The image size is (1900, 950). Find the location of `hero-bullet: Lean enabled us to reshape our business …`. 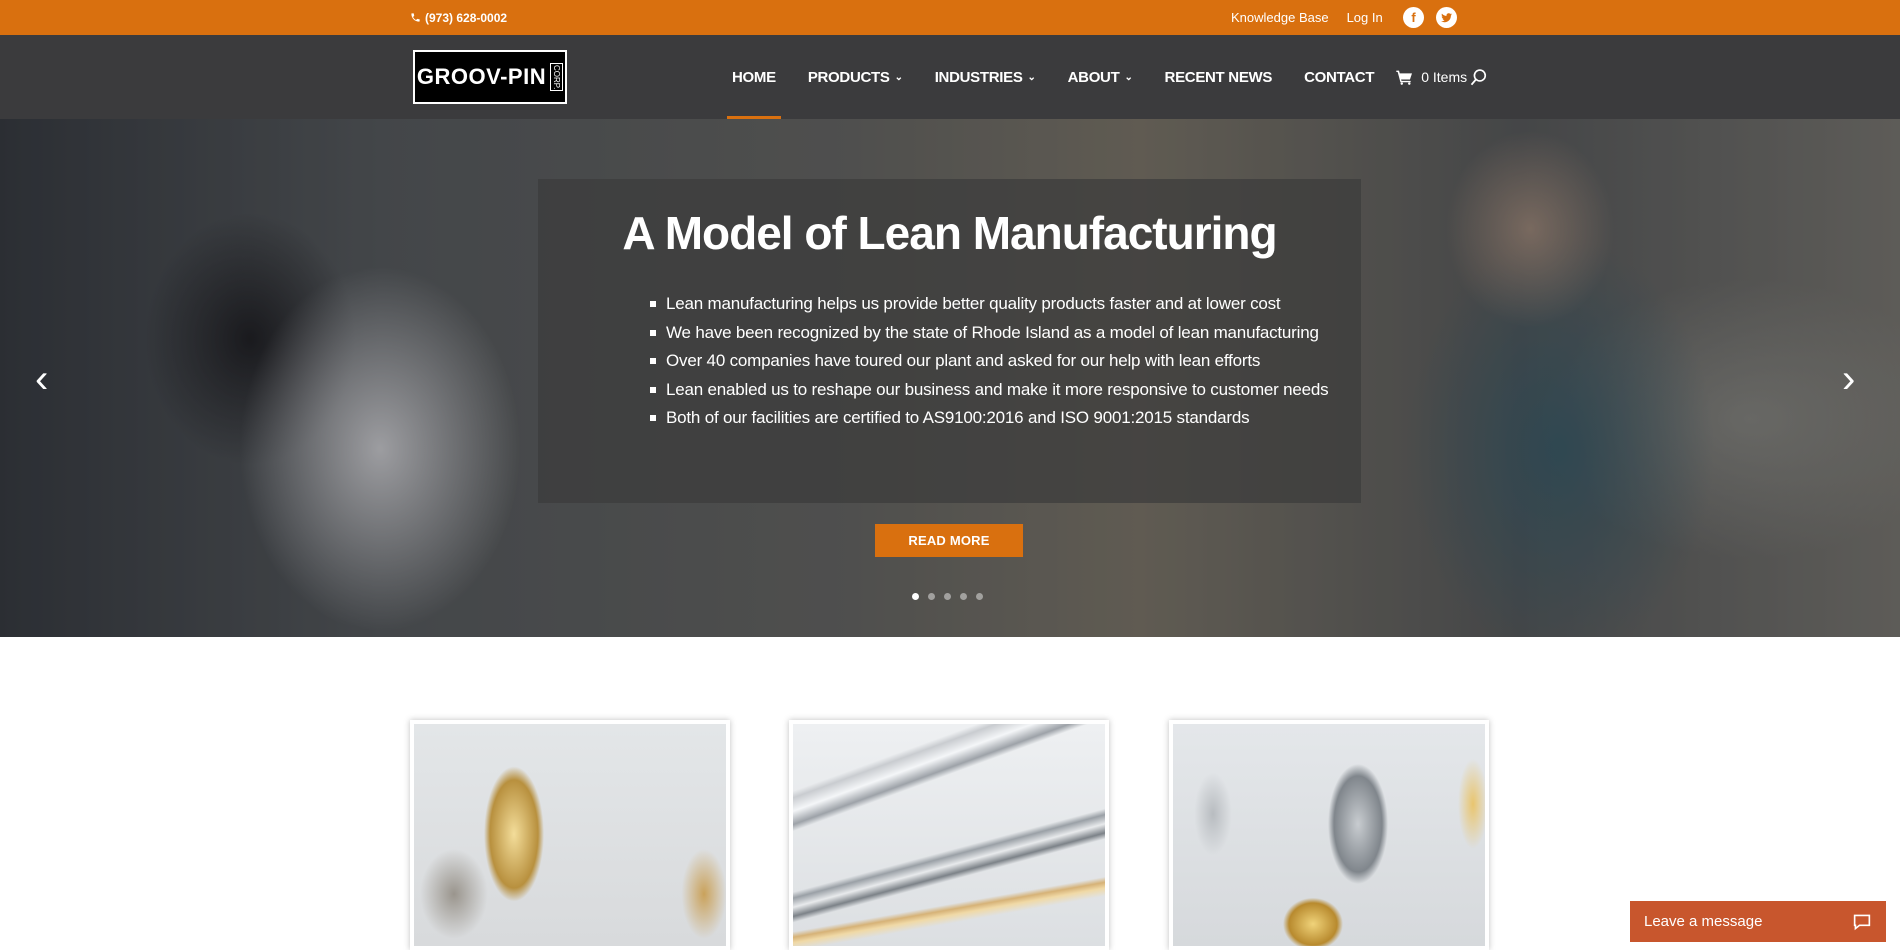

hero-bullet: Lean enabled us to reshape our business … is located at coordinates (989, 390).